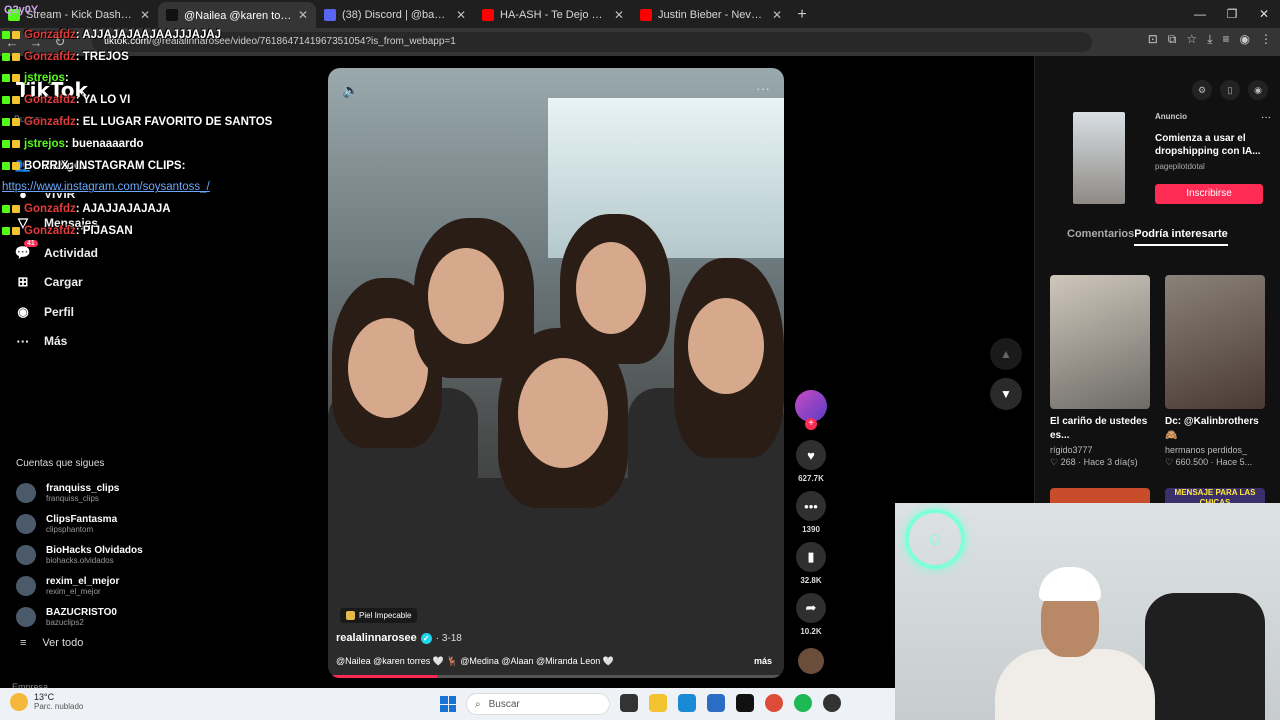 Image resolution: width=1280 pixels, height=720 pixels. Describe the element at coordinates (84, 311) in the screenshot. I see `sidebar-item-perfil: ◉ Perfil` at that location.